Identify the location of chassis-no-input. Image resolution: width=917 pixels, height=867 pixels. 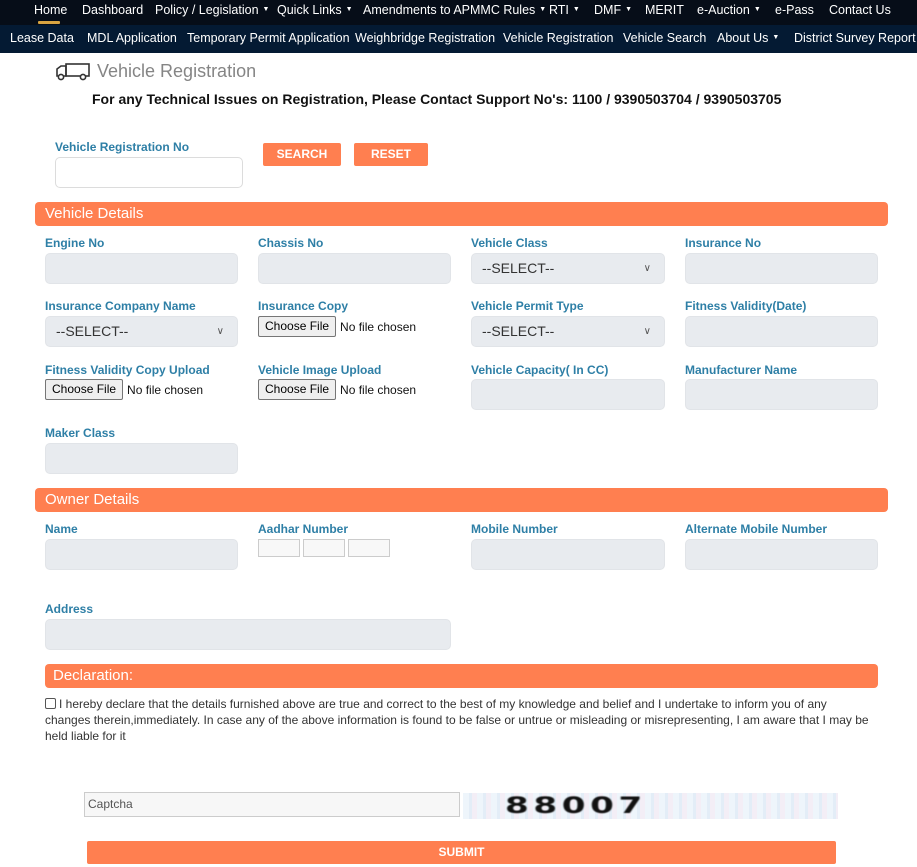
(354, 268).